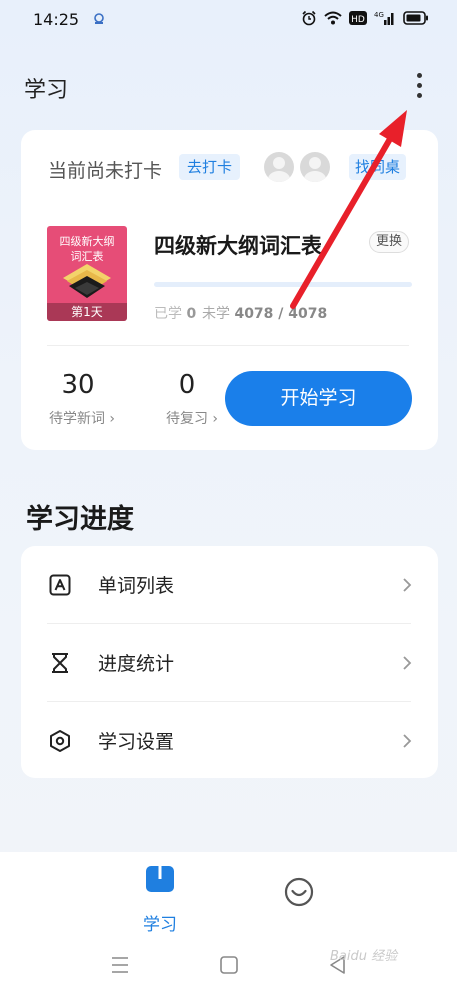 The image size is (457, 991). What do you see at coordinates (160, 925) in the screenshot?
I see `nav-tab-learn-label: 学习` at bounding box center [160, 925].